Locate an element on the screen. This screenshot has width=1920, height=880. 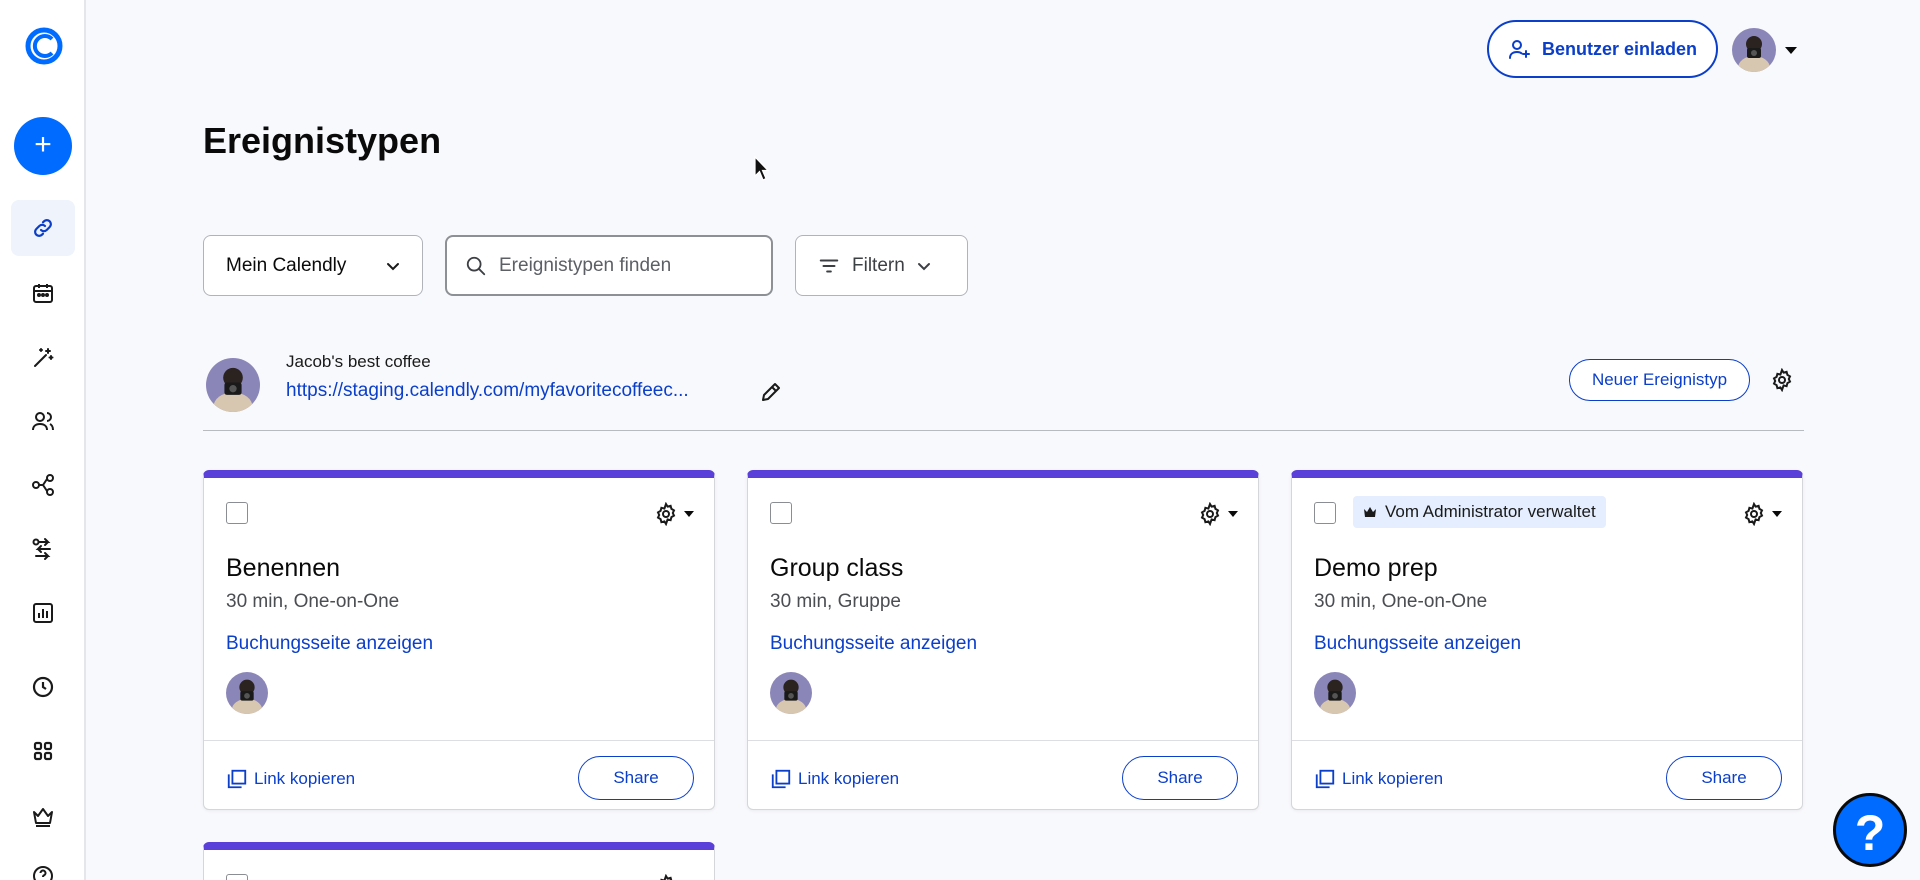
new-event-type-button: Neuer Ereignistyp is located at coordinates (1659, 380).